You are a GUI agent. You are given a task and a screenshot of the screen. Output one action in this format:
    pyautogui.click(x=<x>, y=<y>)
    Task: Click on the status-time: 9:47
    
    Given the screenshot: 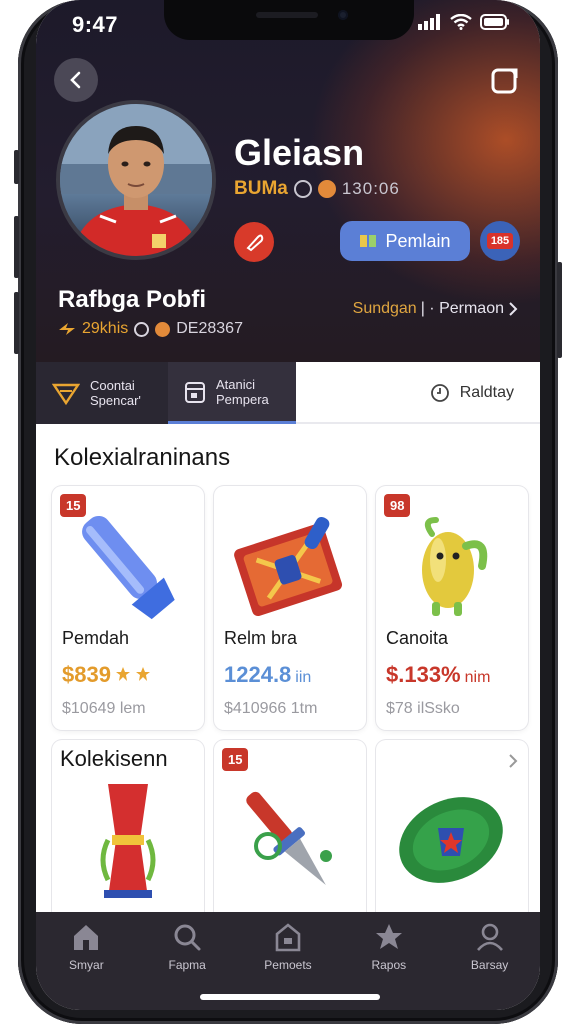 What is the action you would take?
    pyautogui.click(x=95, y=24)
    